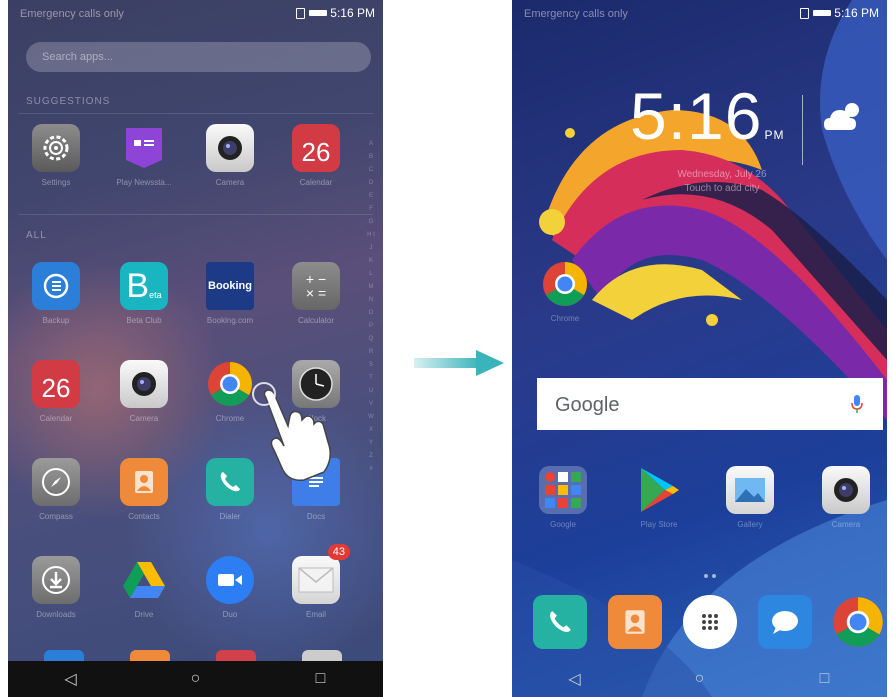 The height and width of the screenshot is (697, 893). What do you see at coordinates (321, 574) in the screenshot?
I see `email-icon: 43` at bounding box center [321, 574].